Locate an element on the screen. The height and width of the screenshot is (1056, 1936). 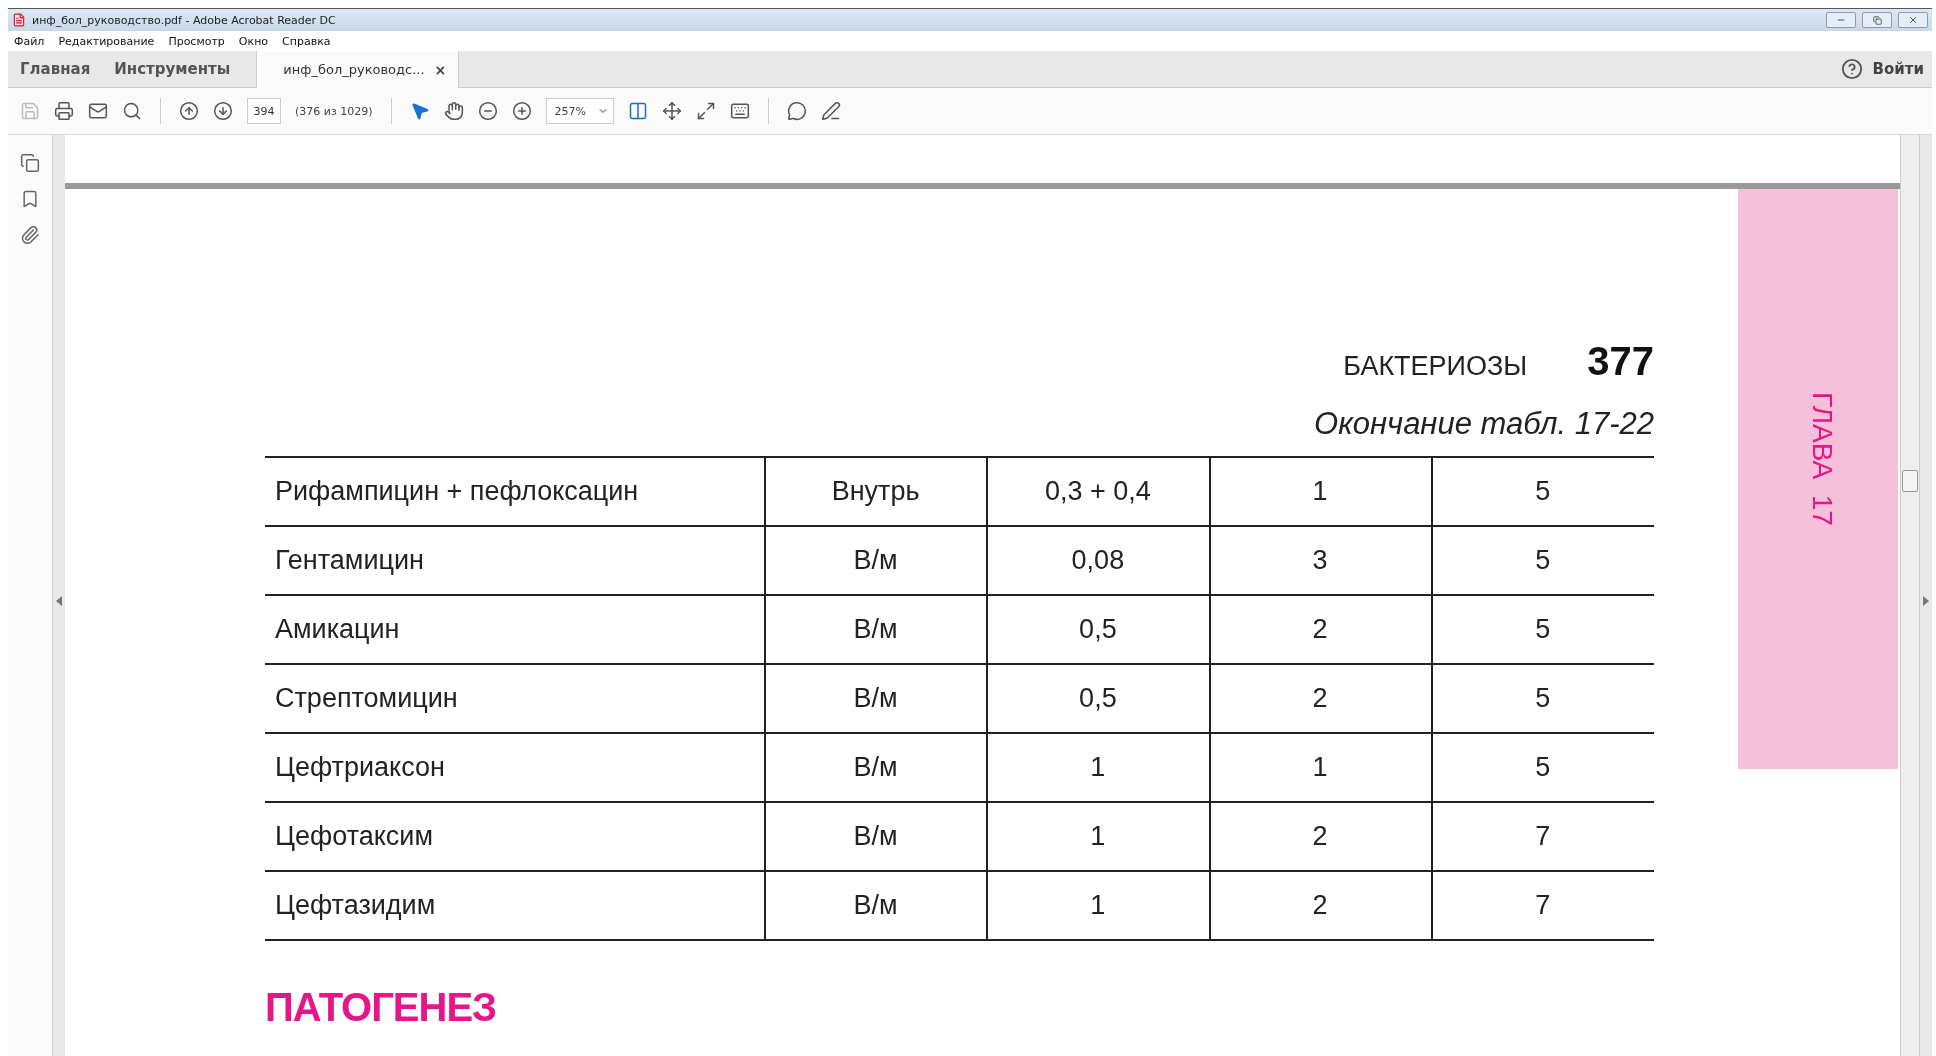
paperclip-icon is located at coordinates (30, 235).